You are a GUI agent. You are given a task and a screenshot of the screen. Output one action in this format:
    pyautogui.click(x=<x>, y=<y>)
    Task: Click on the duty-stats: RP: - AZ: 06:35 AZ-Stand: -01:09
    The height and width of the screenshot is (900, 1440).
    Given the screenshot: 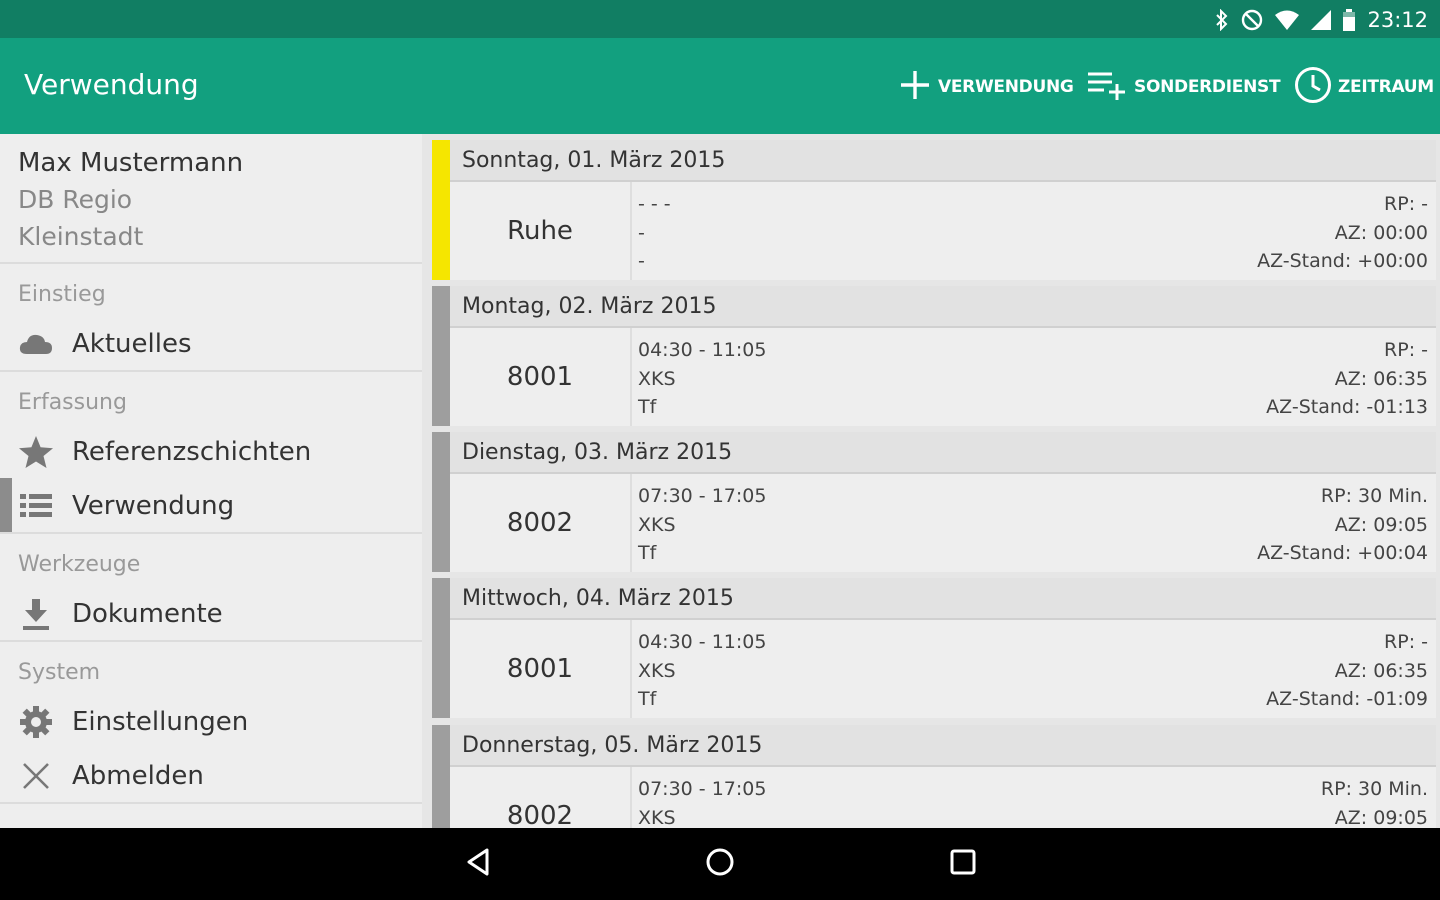 What is the action you would take?
    pyautogui.click(x=1347, y=671)
    